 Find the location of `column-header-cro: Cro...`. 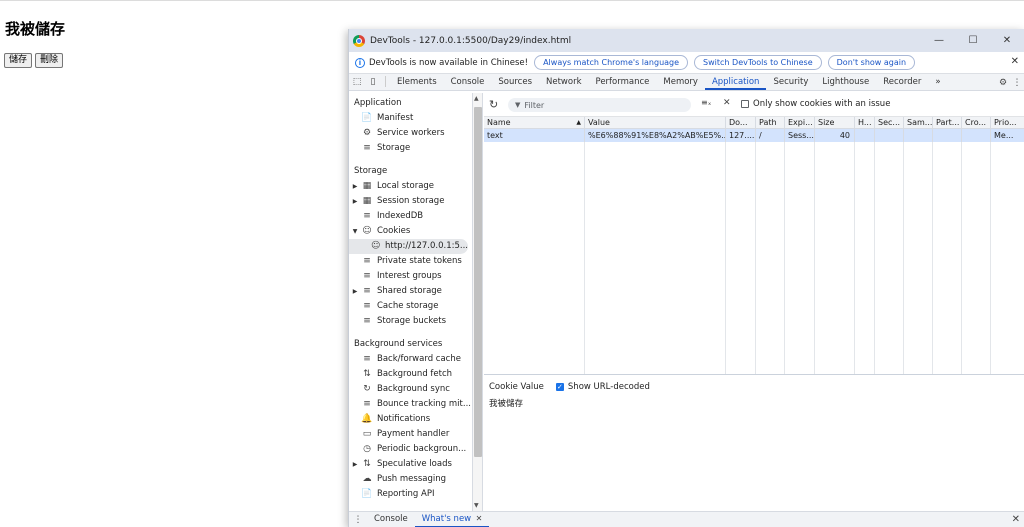

column-header-cro: Cro... is located at coordinates (976, 122).